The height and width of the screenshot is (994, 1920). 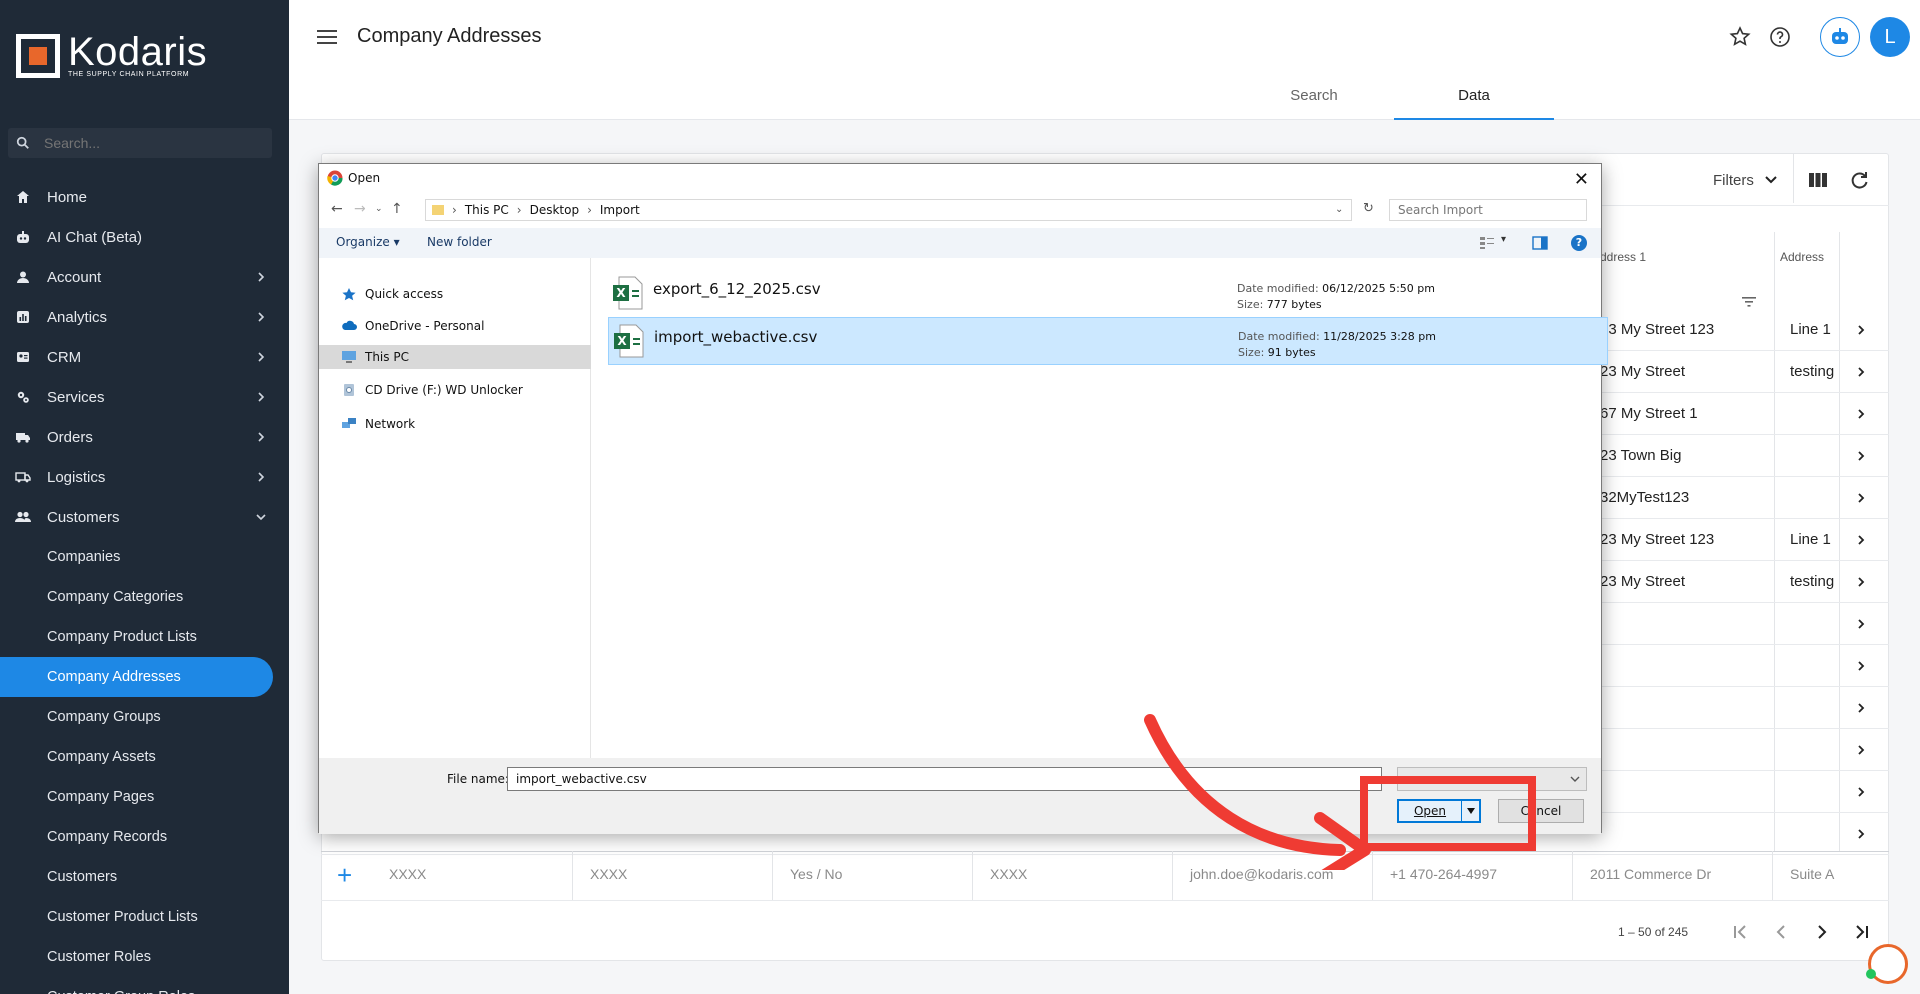 I want to click on sidebar-subitem-company-groups: Company Groups, so click(x=144, y=717).